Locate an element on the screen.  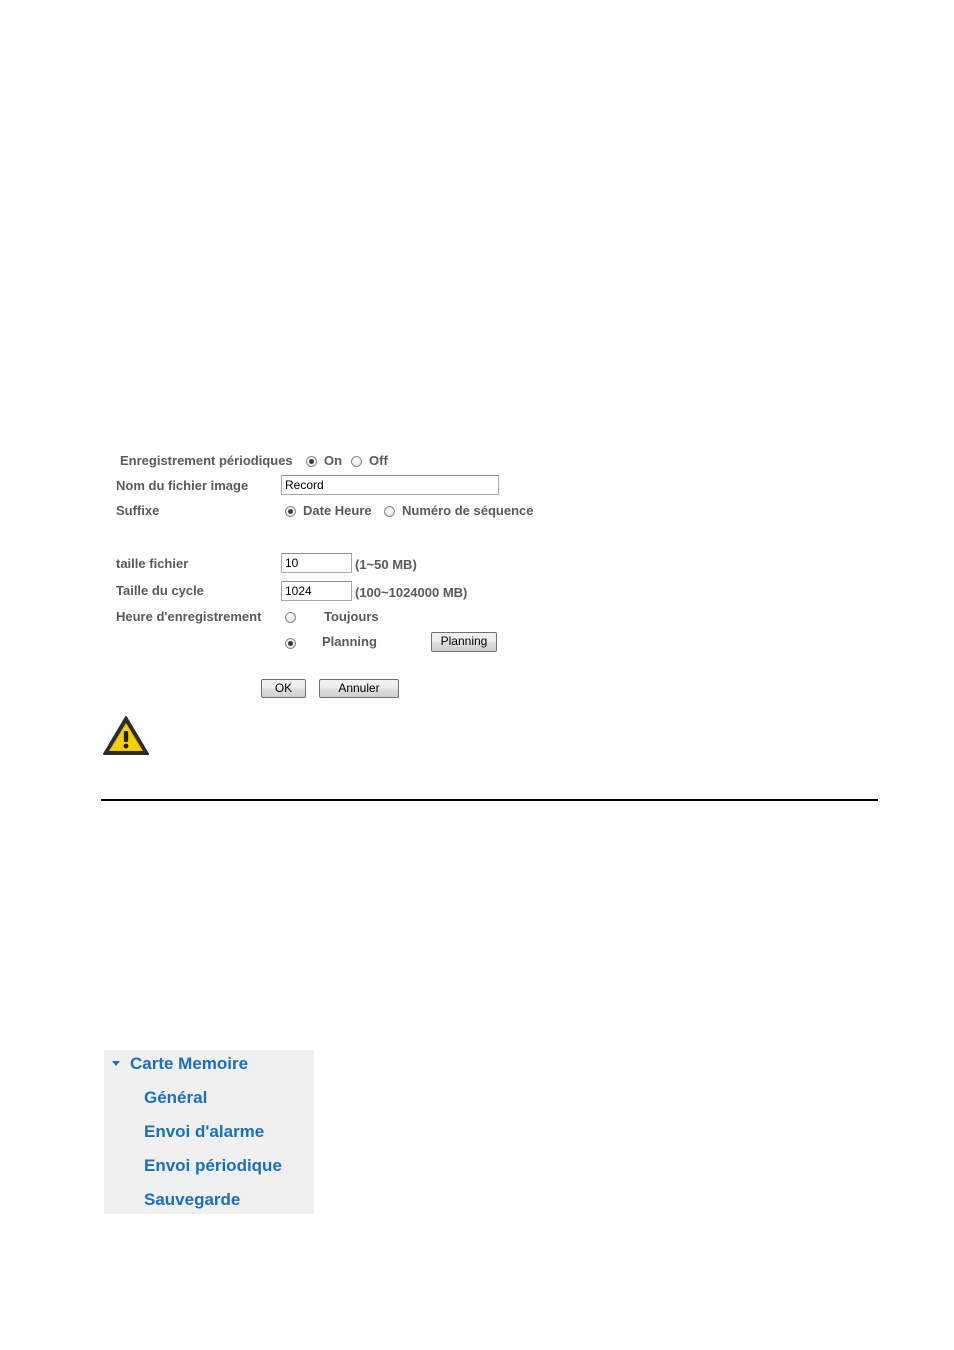
filesize-range: (1~50 MB) is located at coordinates (386, 564).